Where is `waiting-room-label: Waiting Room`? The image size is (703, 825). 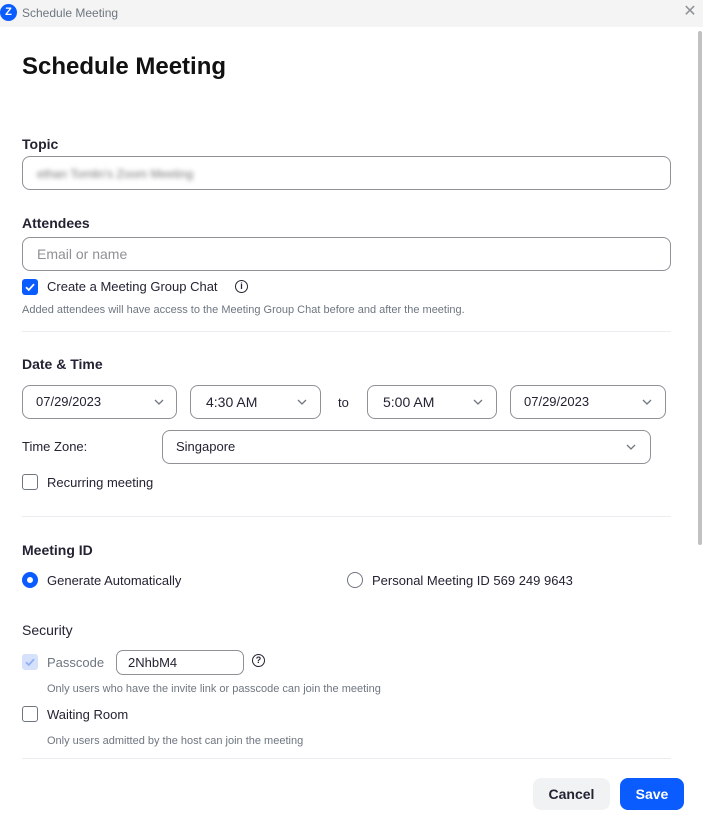
waiting-room-label: Waiting Room is located at coordinates (88, 714).